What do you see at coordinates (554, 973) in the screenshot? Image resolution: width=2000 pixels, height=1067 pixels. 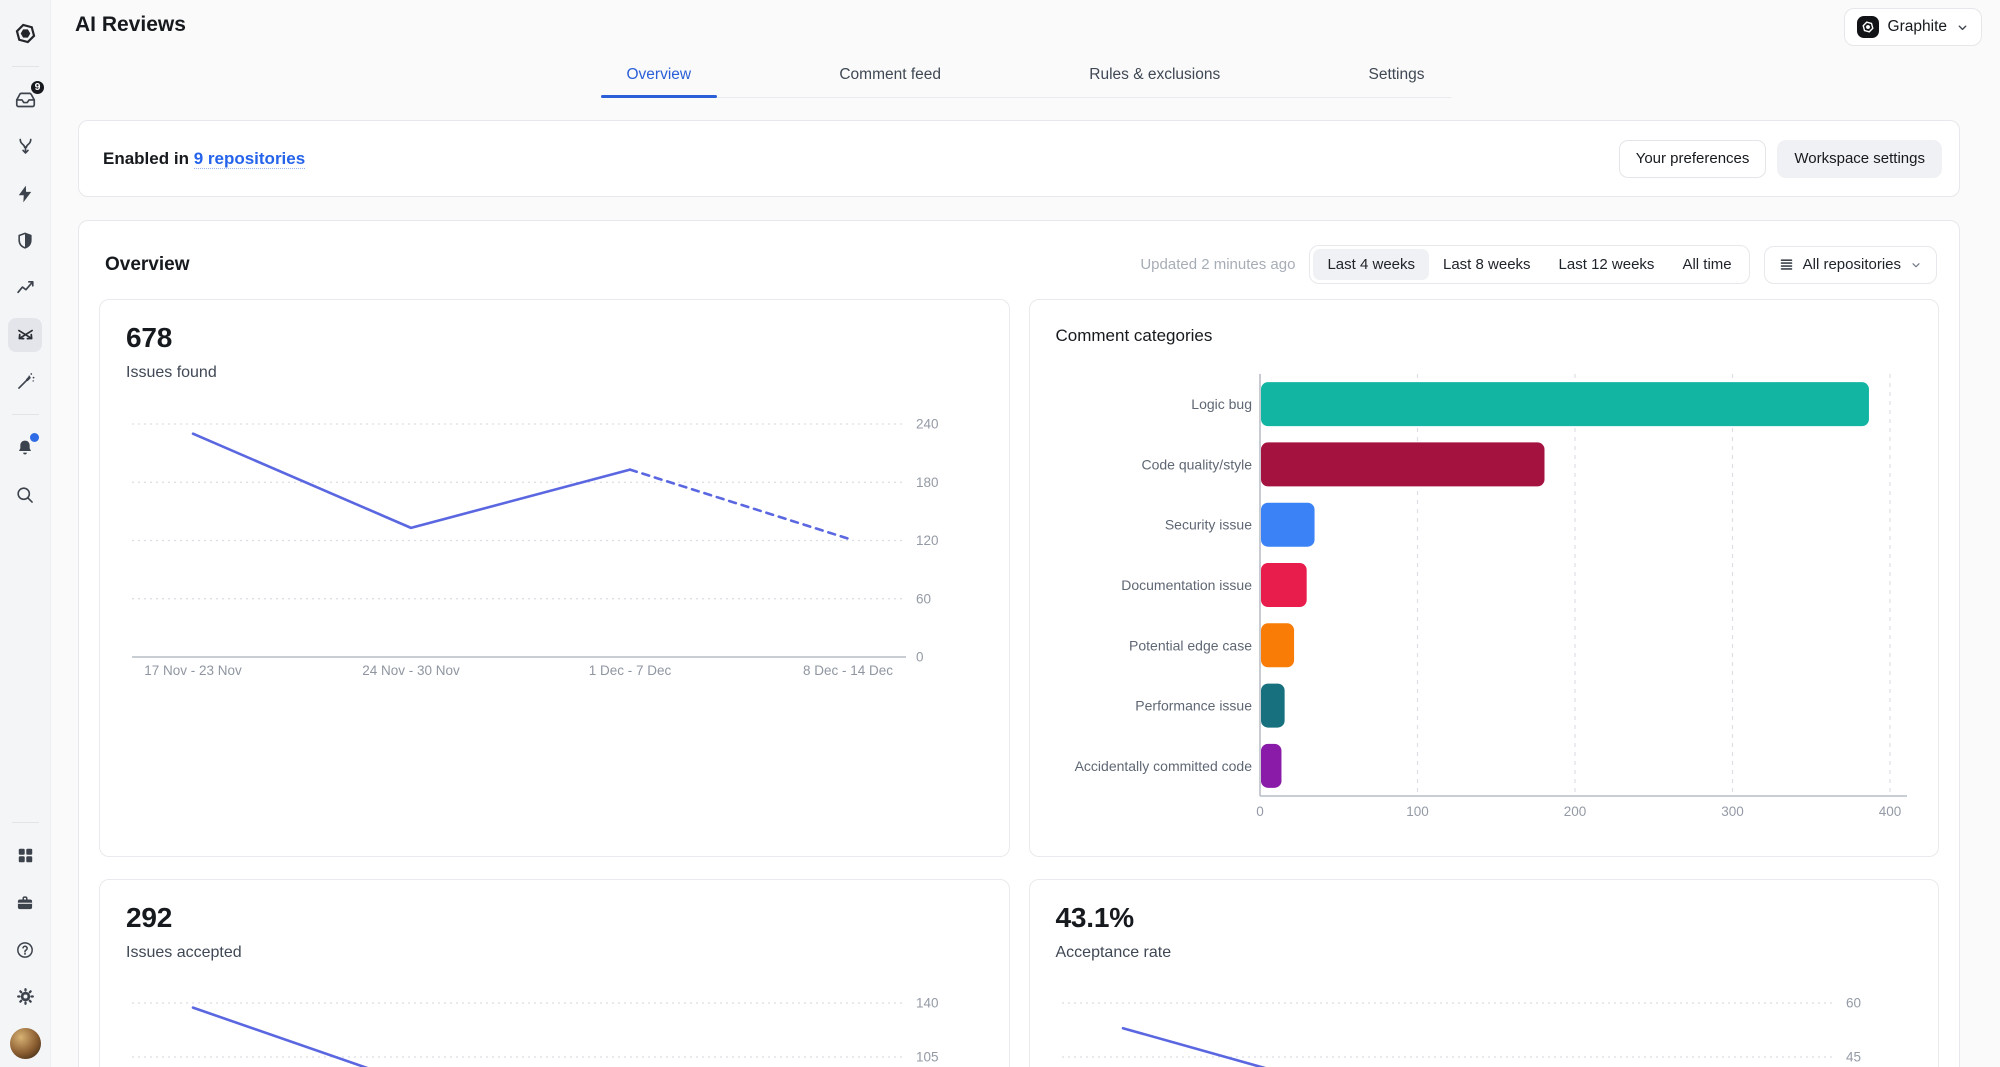 I see `issues-accepted-card: 292 Issues accepted 140 105` at bounding box center [554, 973].